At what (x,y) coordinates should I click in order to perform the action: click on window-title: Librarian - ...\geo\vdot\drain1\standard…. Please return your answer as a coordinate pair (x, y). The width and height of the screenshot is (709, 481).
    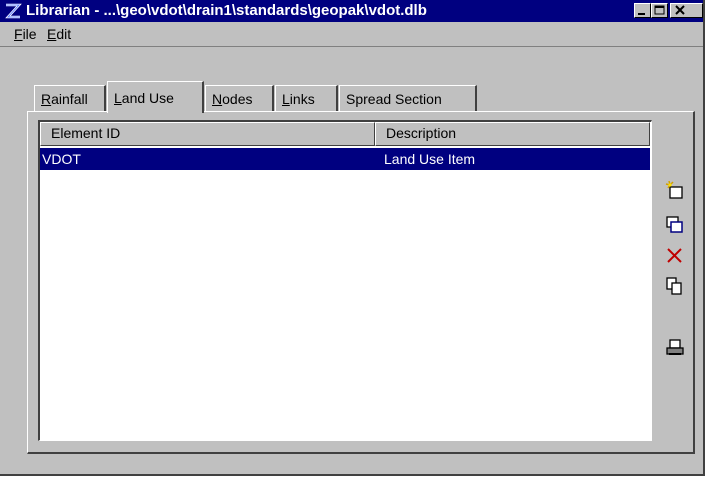
    Looking at the image, I should click on (226, 10).